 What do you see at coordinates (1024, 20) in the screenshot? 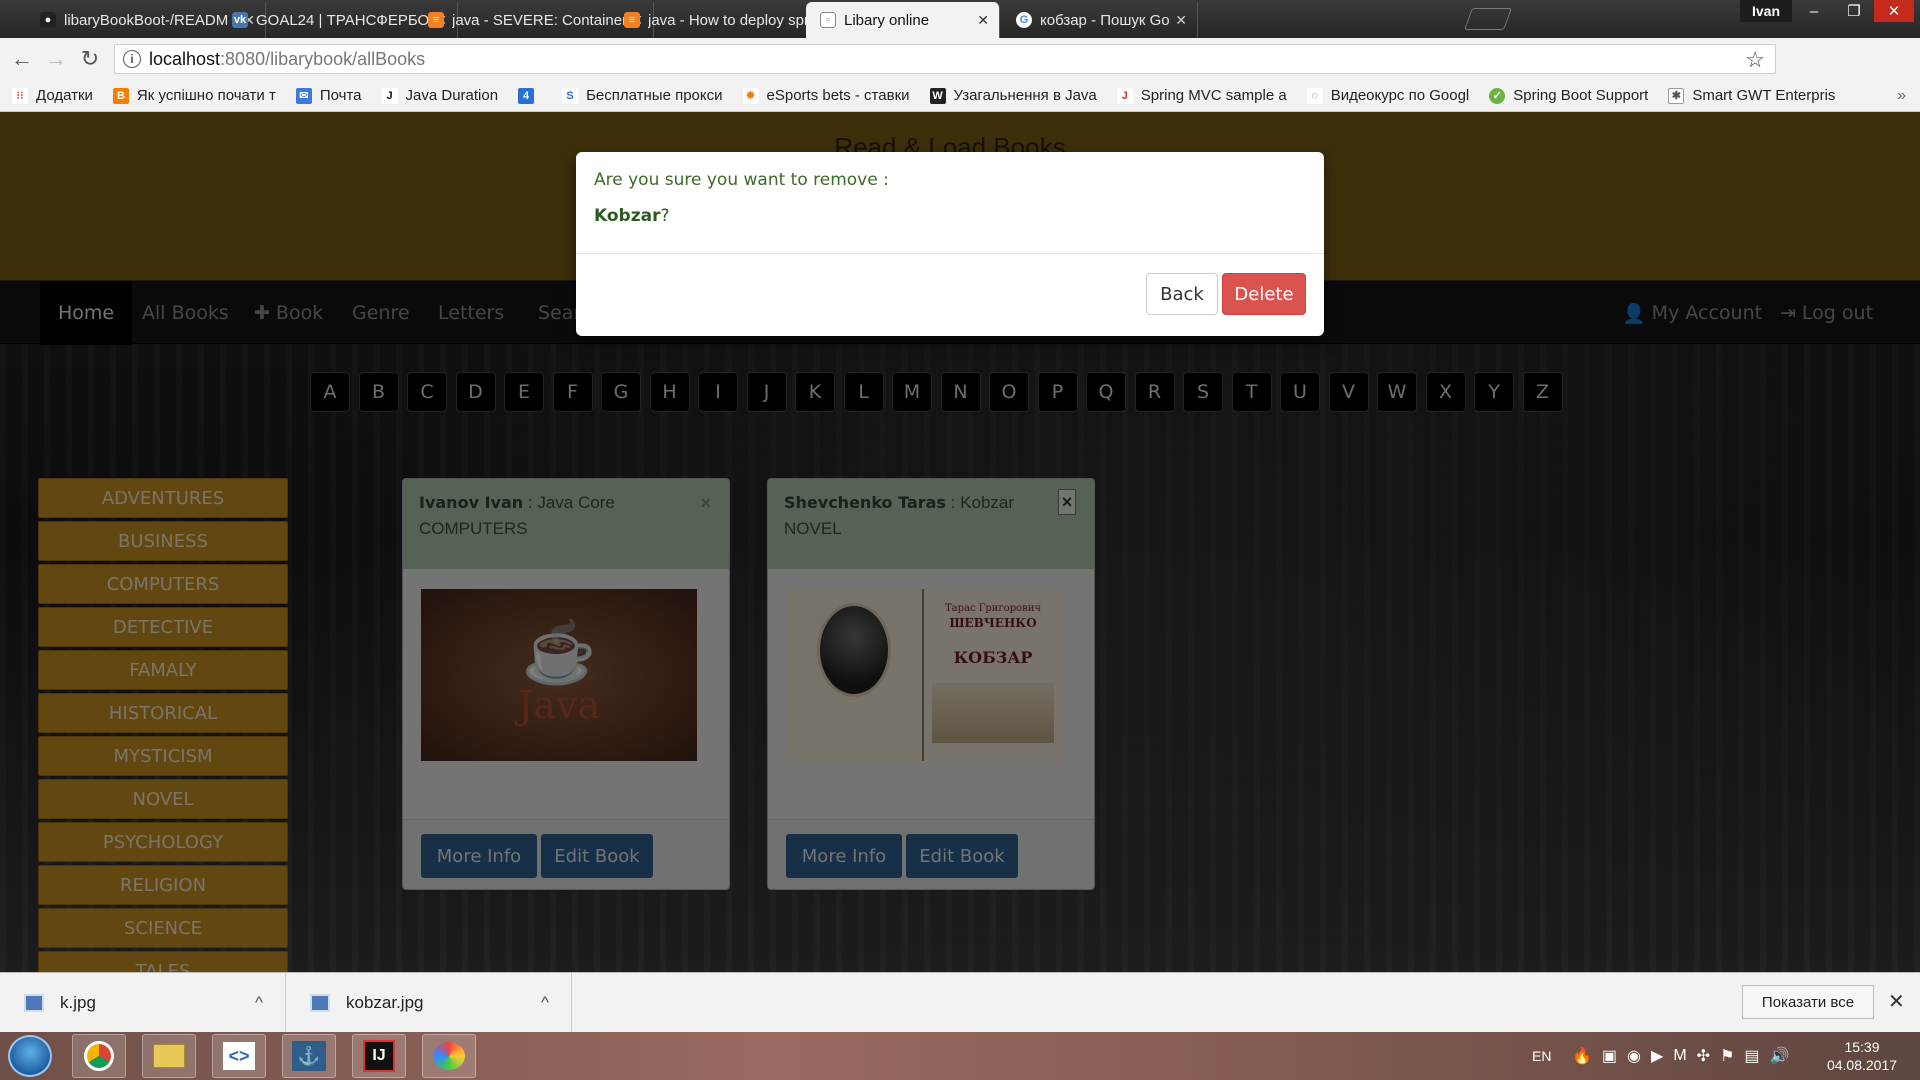
I see `google-icon: G` at bounding box center [1024, 20].